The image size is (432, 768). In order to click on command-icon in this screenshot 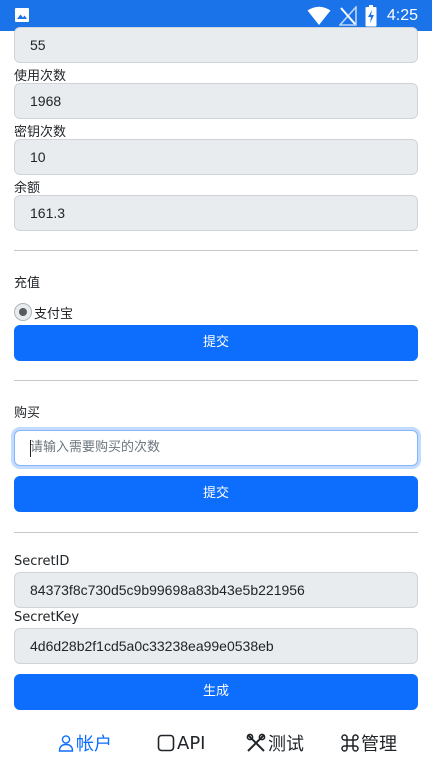, I will do `click(350, 743)`.